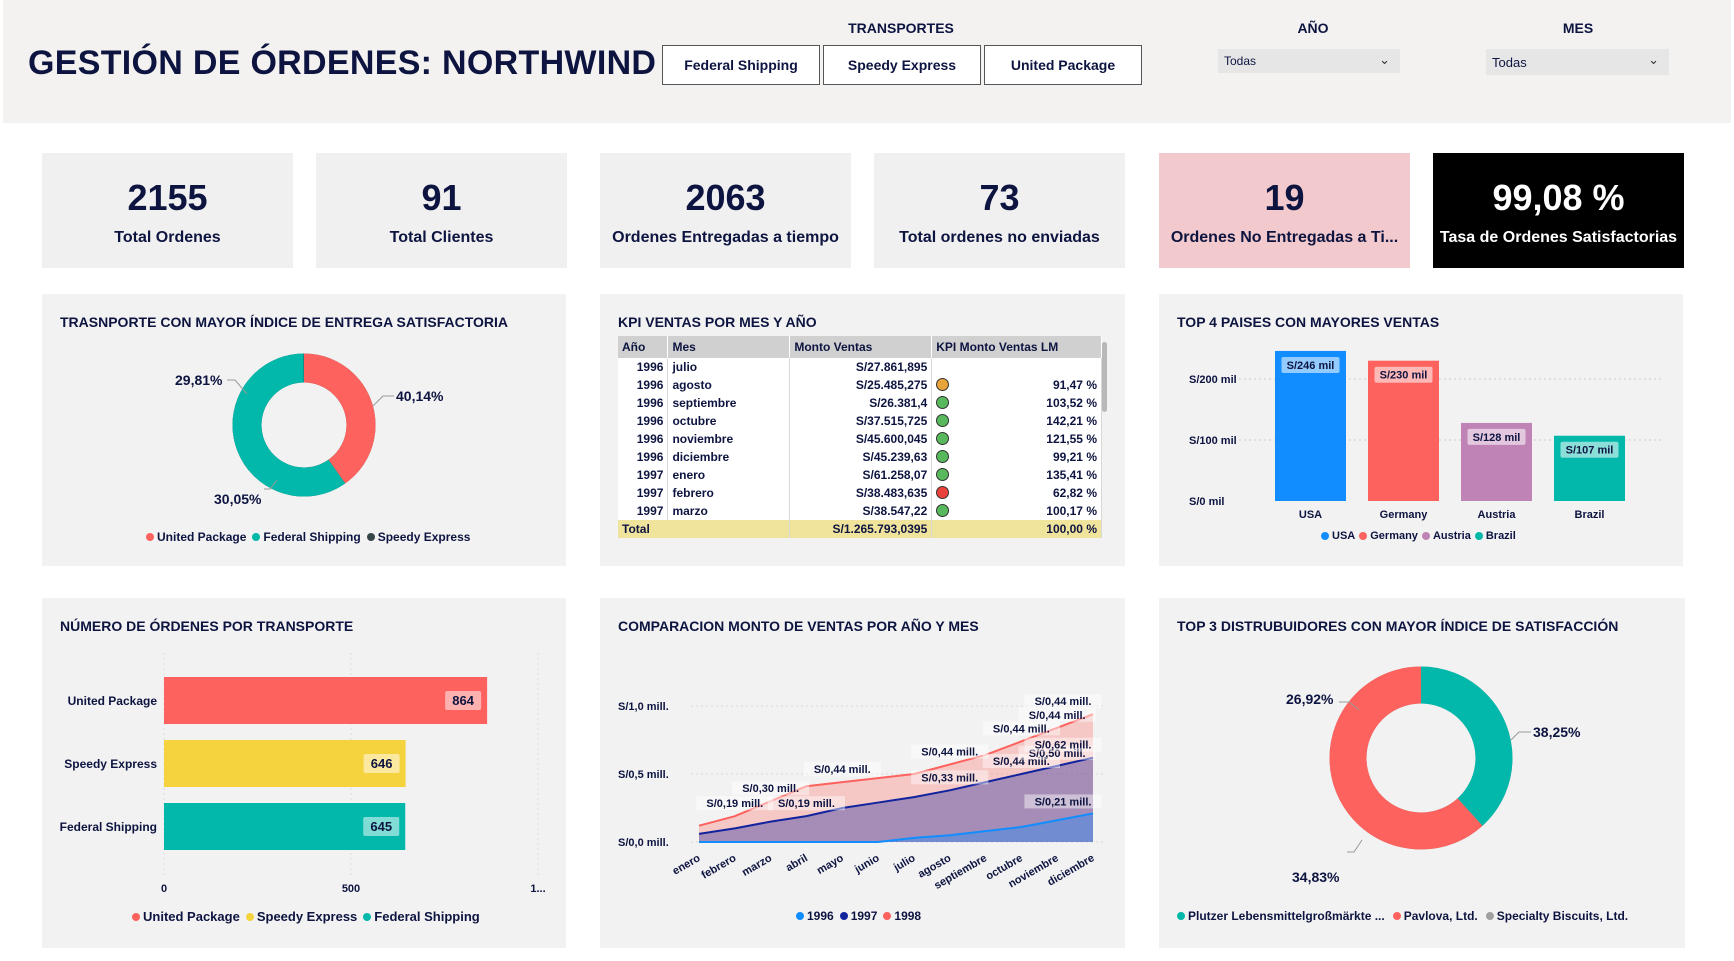  I want to click on card-total-ordenes: 2155 Total Ordenes, so click(167, 210).